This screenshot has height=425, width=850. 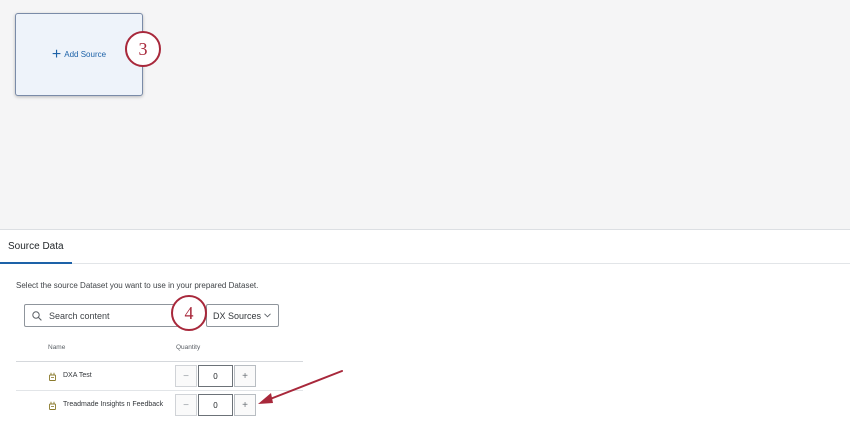 What do you see at coordinates (188, 347) in the screenshot?
I see `column-header-quantity: Quantity` at bounding box center [188, 347].